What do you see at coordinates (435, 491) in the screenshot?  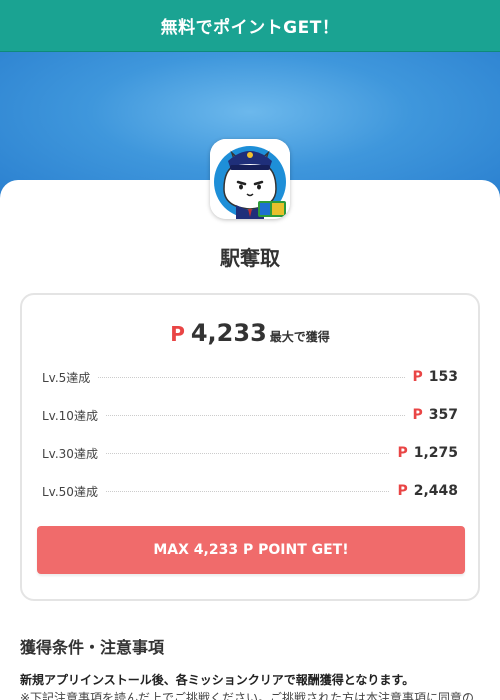 I see `level-points: 2,448` at bounding box center [435, 491].